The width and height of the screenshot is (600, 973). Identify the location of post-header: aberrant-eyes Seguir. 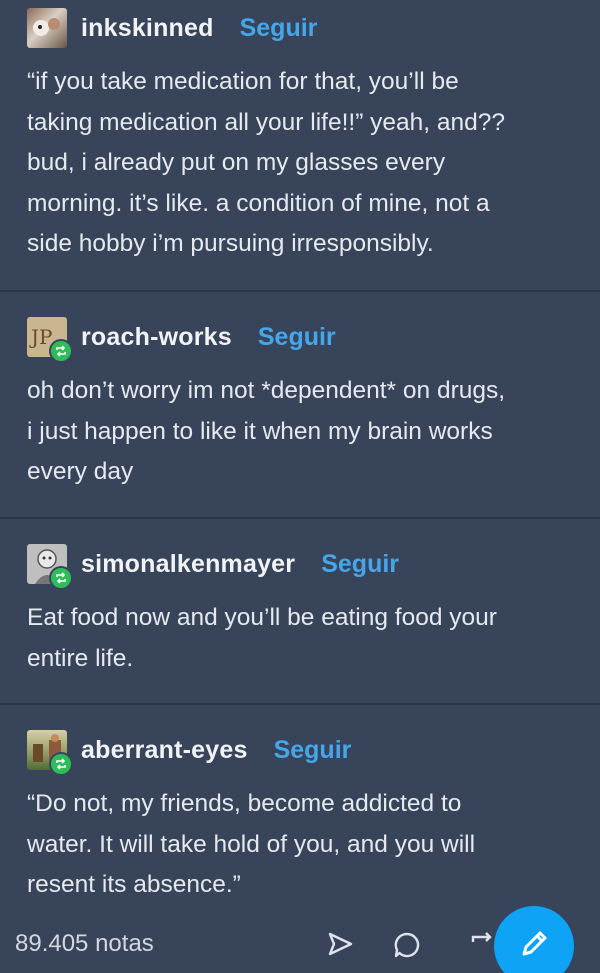
(300, 753).